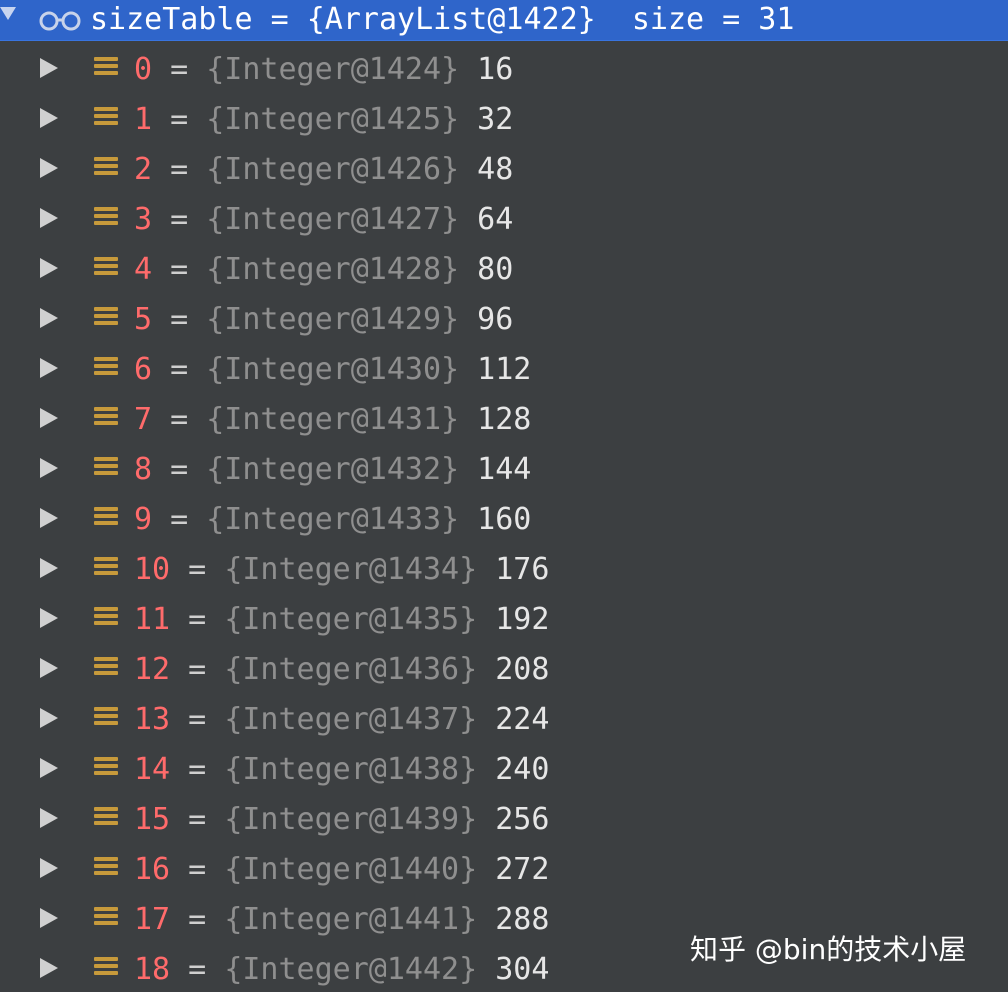 The height and width of the screenshot is (992, 1008). What do you see at coordinates (152, 769) in the screenshot?
I see `row-index: 14` at bounding box center [152, 769].